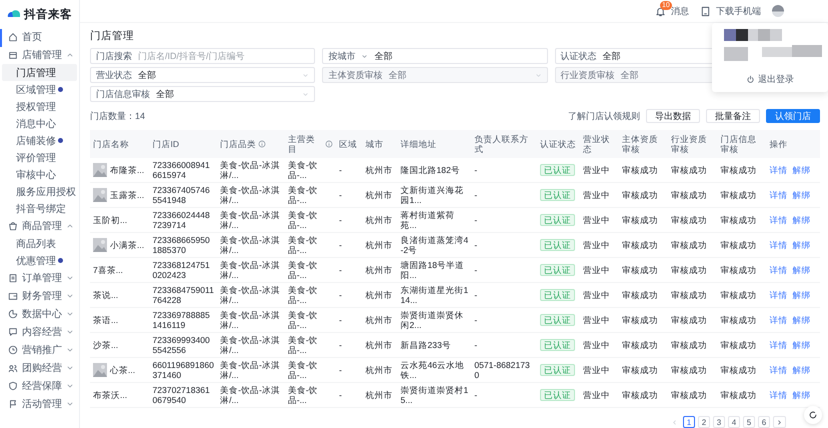 Image resolution: width=828 pixels, height=428 pixels. I want to click on page-button: 6, so click(764, 422).